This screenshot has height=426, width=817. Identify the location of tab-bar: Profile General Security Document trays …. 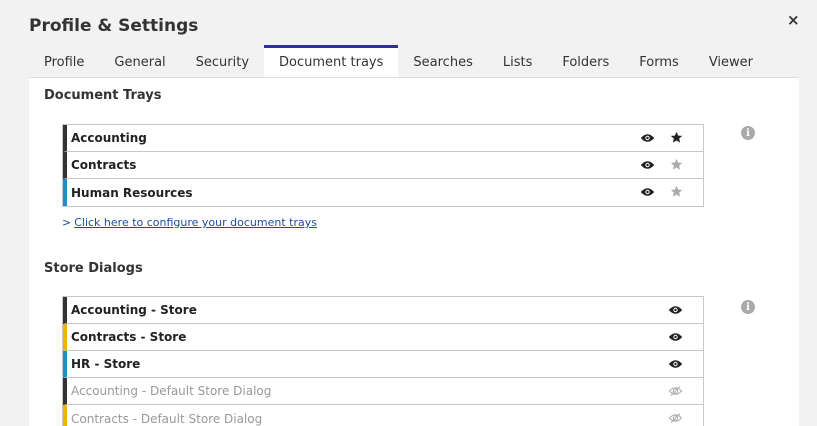
(398, 61).